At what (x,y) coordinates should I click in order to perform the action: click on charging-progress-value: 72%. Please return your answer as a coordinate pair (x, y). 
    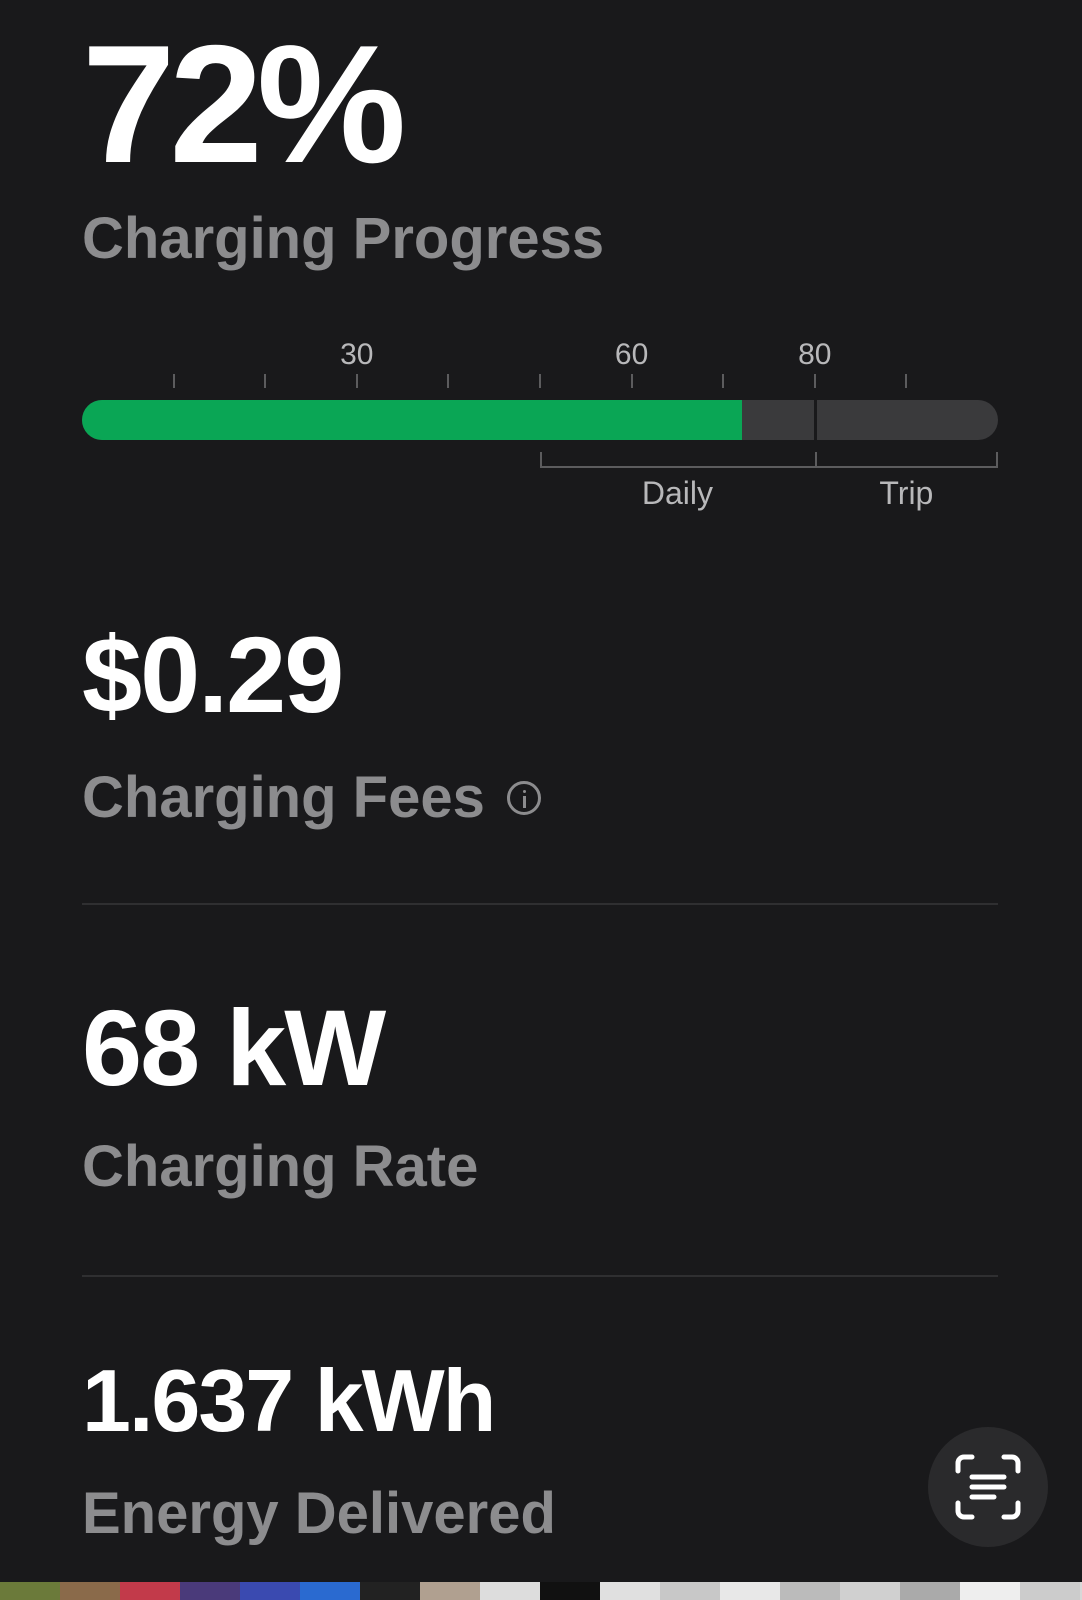
    Looking at the image, I should click on (244, 104).